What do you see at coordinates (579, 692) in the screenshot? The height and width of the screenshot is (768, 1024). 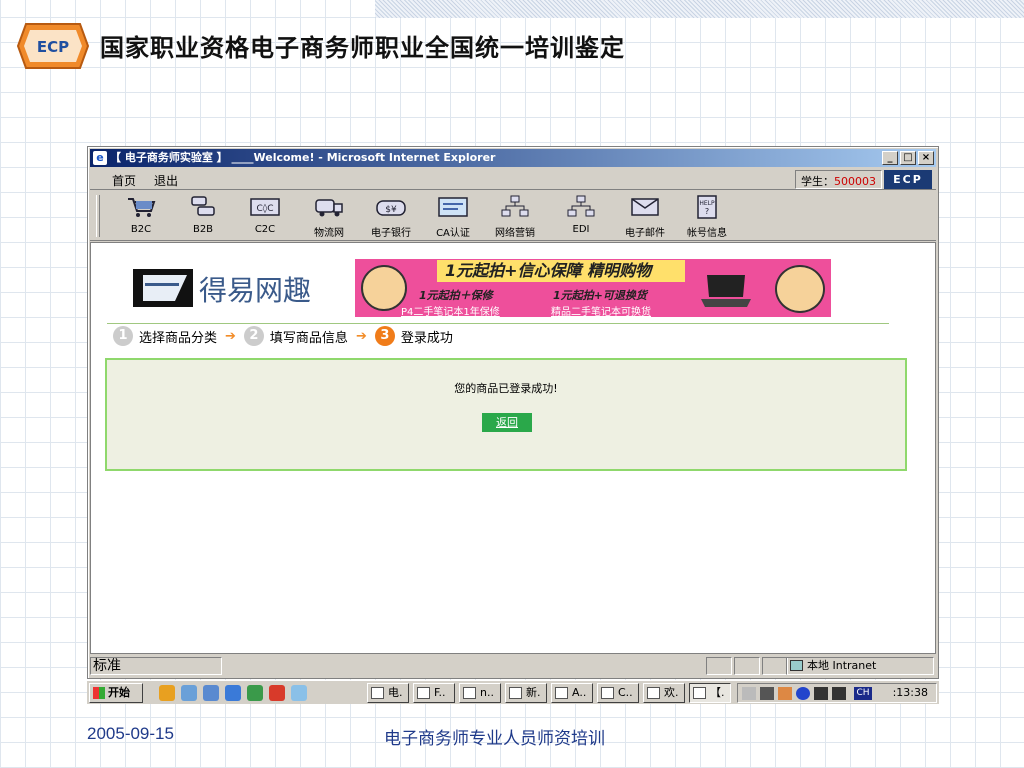 I see `task-label: A..` at bounding box center [579, 692].